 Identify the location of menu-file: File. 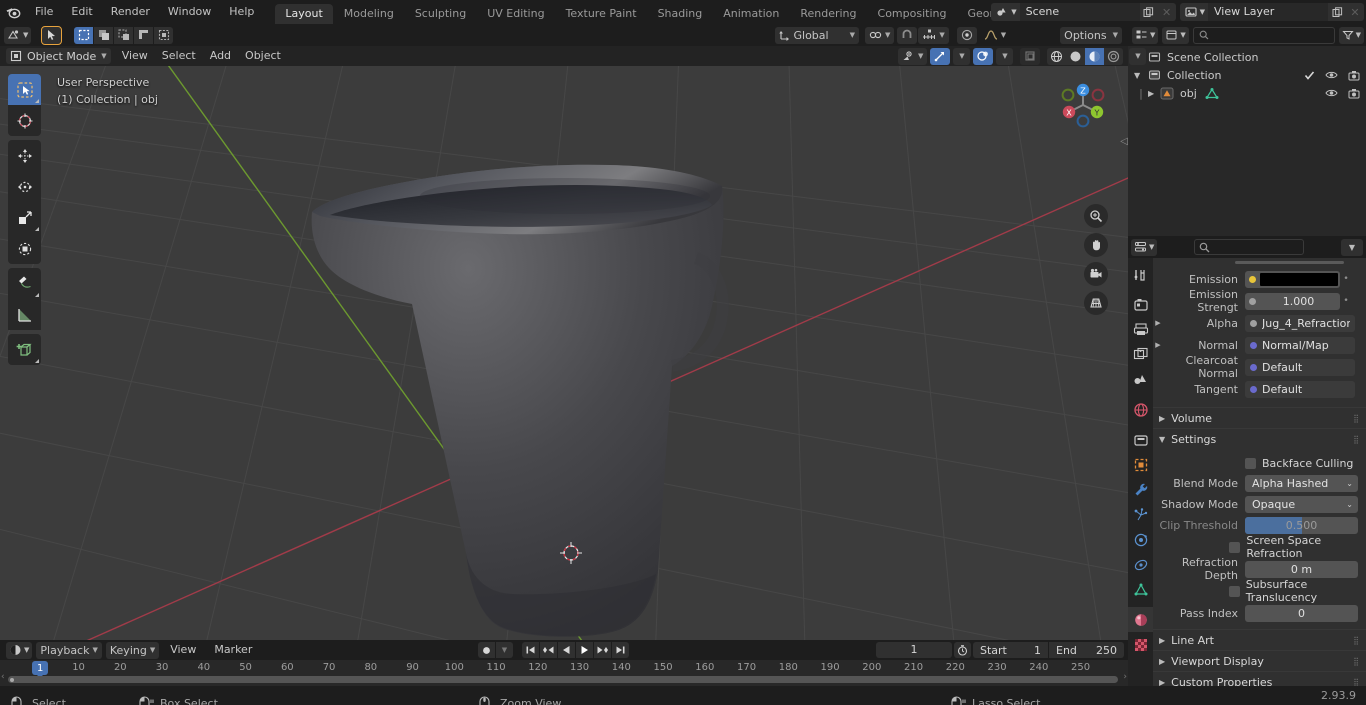
(44, 12).